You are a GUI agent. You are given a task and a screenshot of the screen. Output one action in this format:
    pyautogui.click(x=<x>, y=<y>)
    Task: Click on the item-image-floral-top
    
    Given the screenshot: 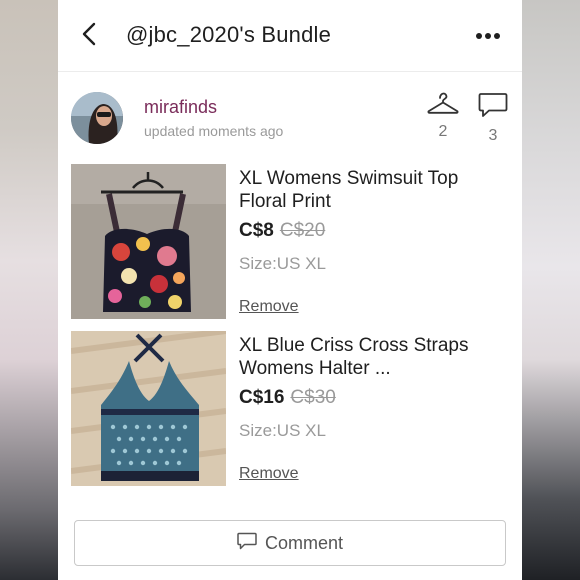 What is the action you would take?
    pyautogui.click(x=148, y=241)
    